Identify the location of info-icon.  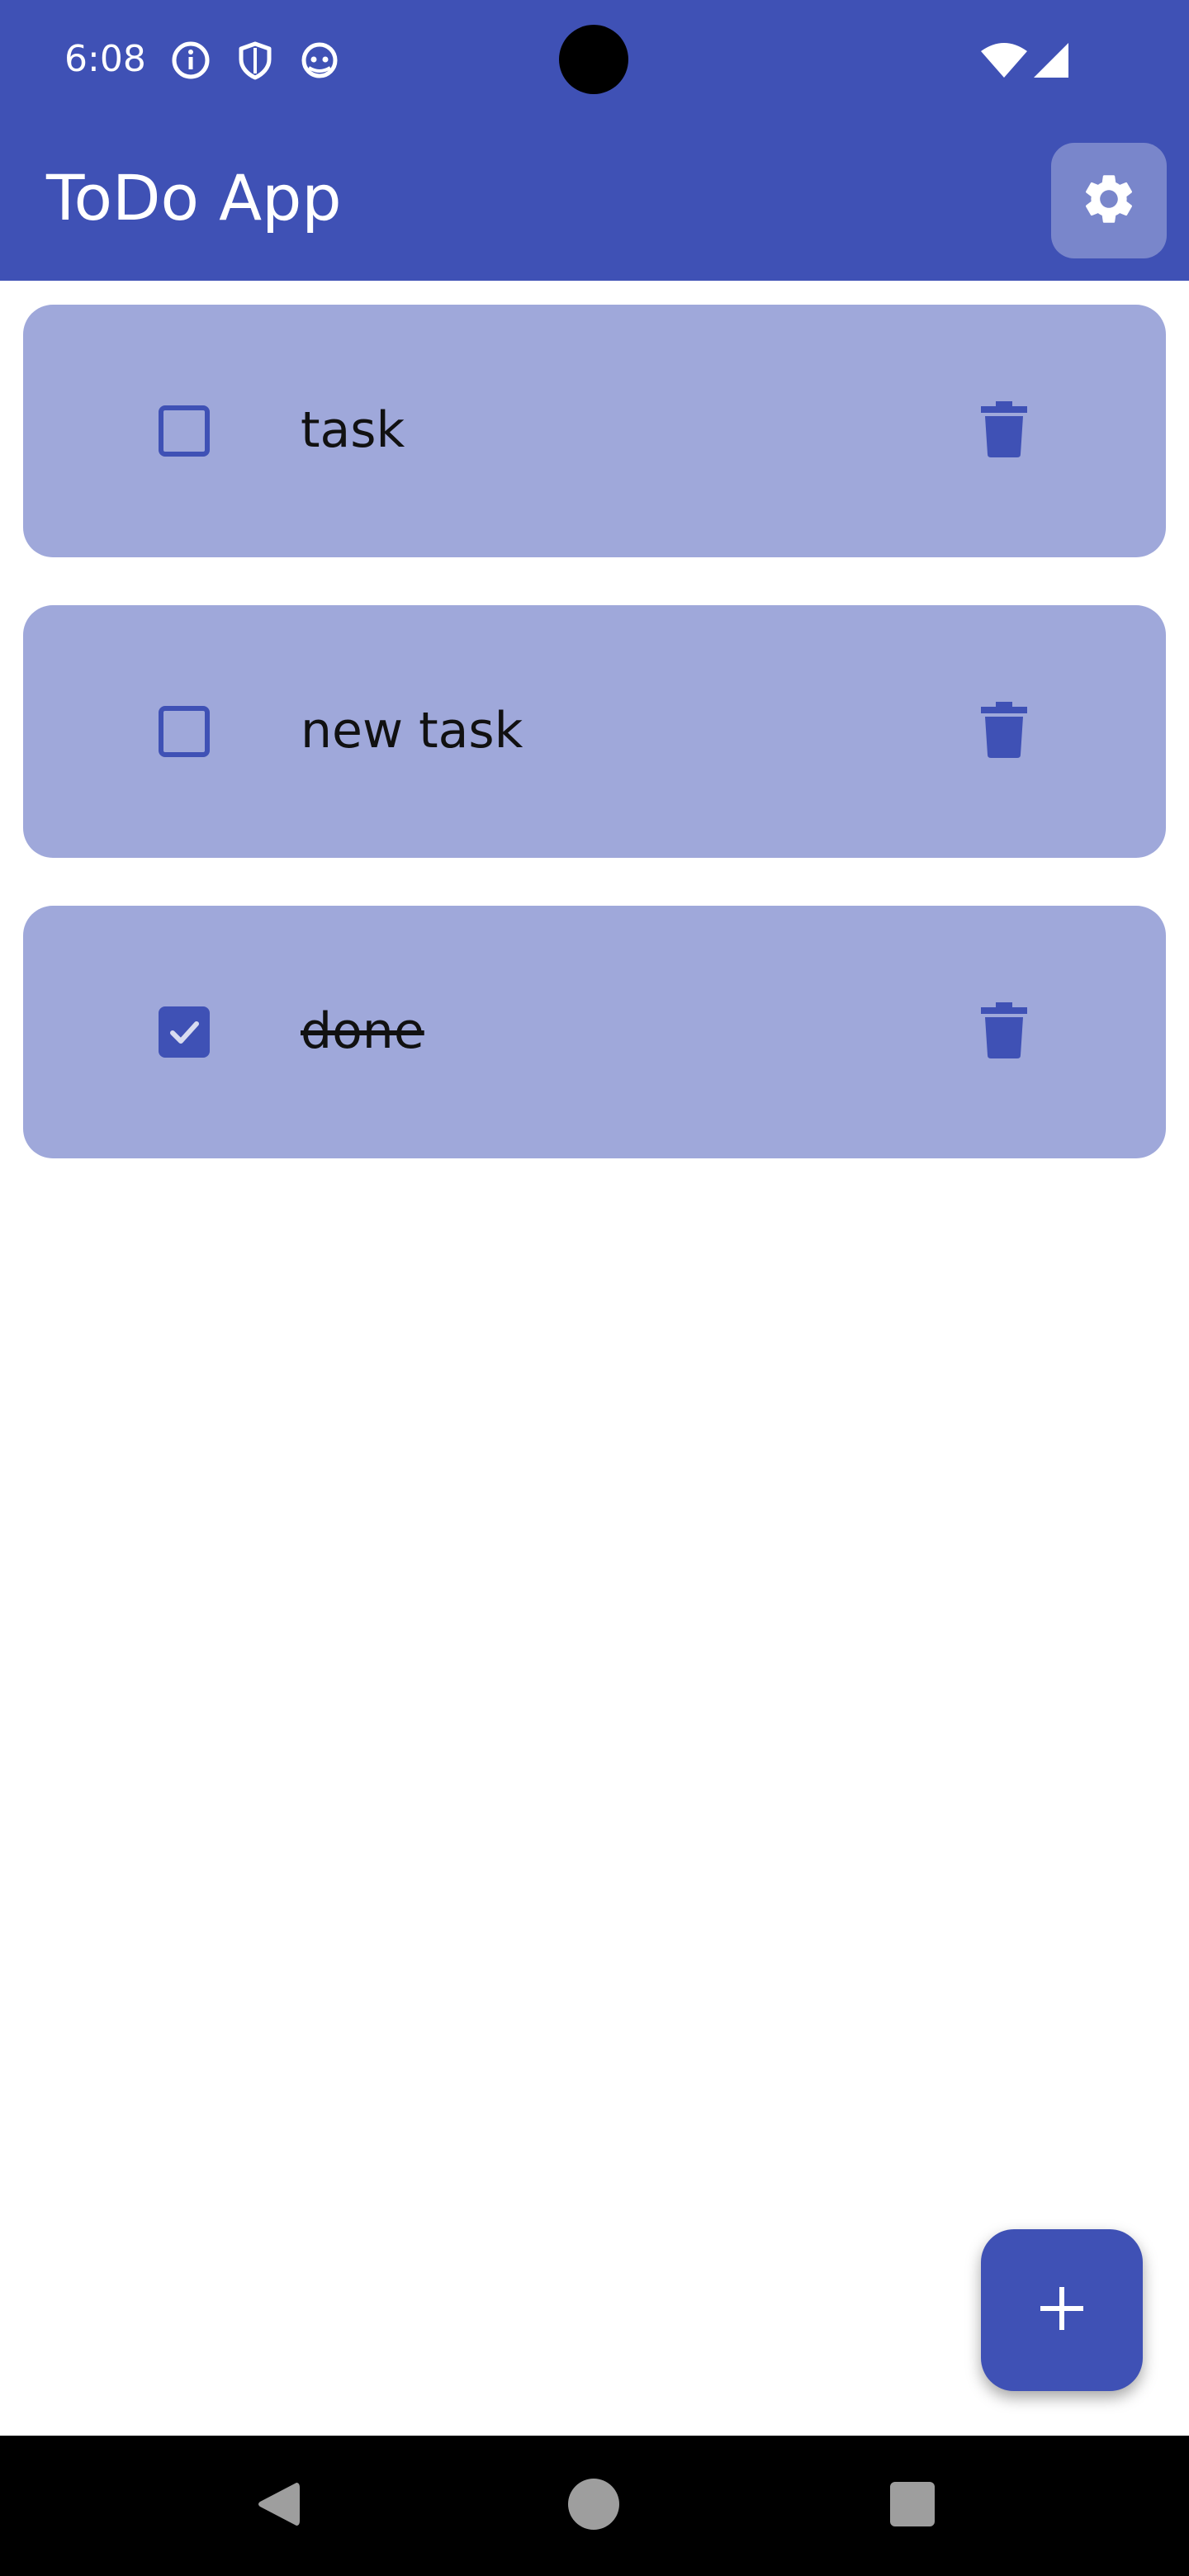
(190, 60).